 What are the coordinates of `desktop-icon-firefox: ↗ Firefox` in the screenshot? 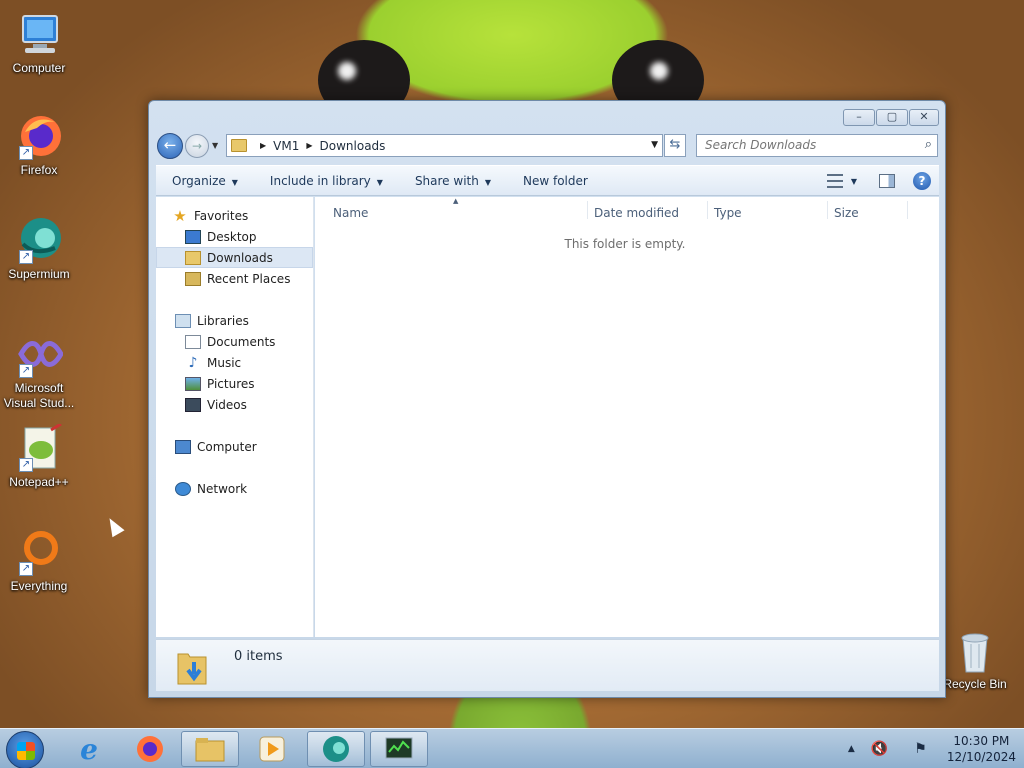 It's located at (39, 145).